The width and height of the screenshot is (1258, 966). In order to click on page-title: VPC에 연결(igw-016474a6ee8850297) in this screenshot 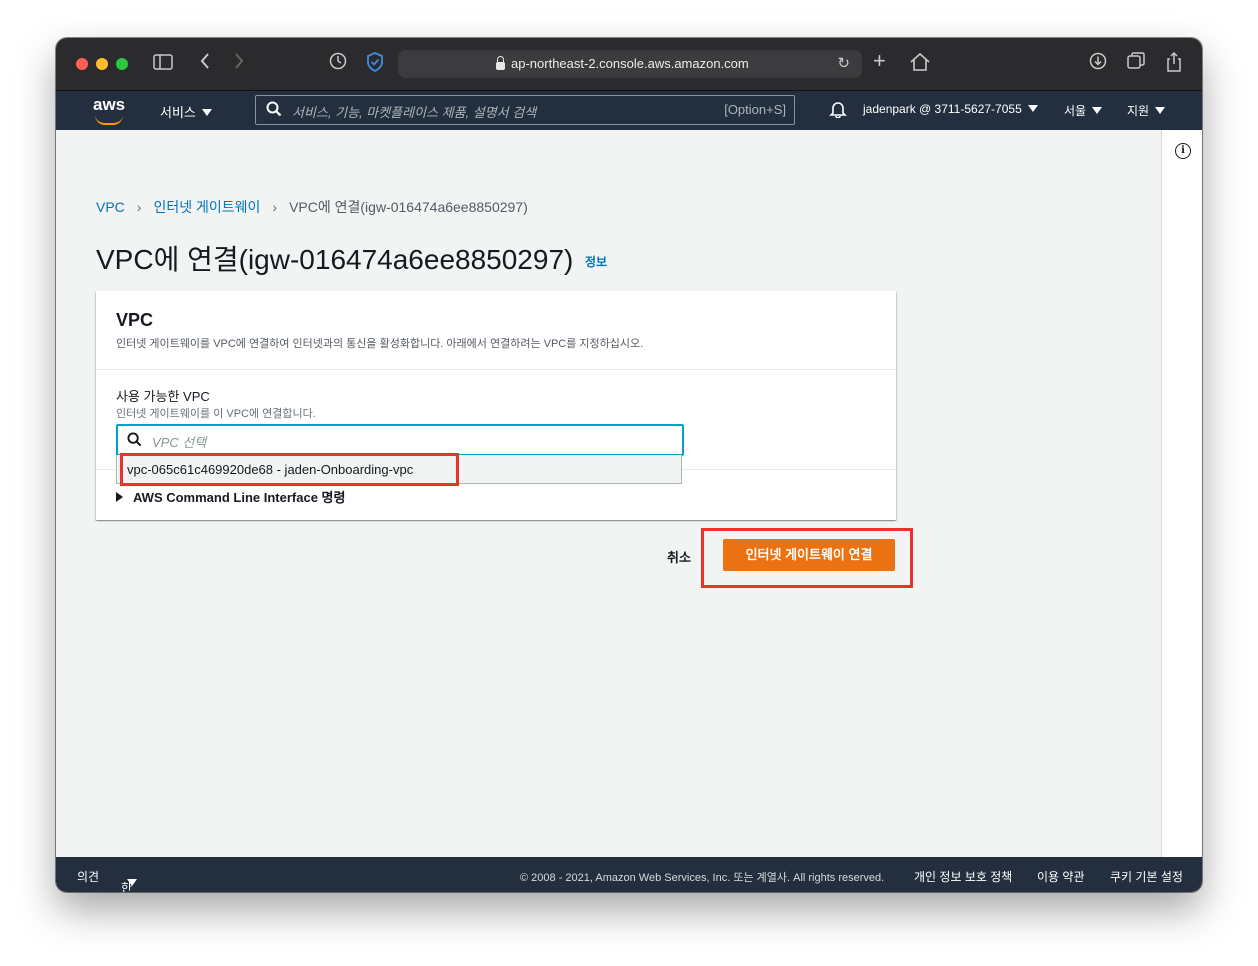, I will do `click(335, 259)`.